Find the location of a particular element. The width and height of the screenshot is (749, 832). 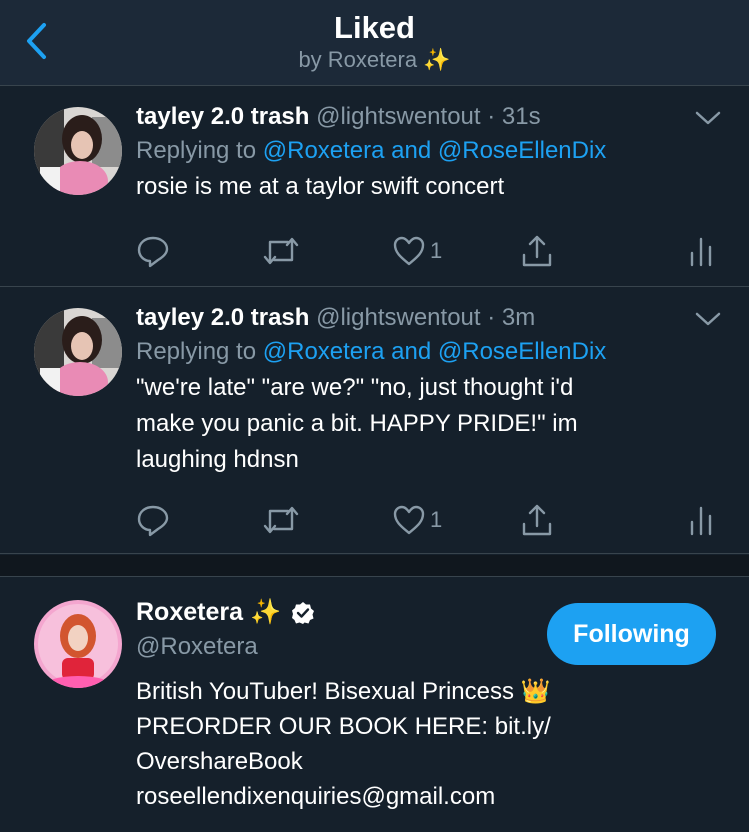

bio-line: PREORDER OUR BOOK HERE: bit.ly/ is located at coordinates (416, 726).